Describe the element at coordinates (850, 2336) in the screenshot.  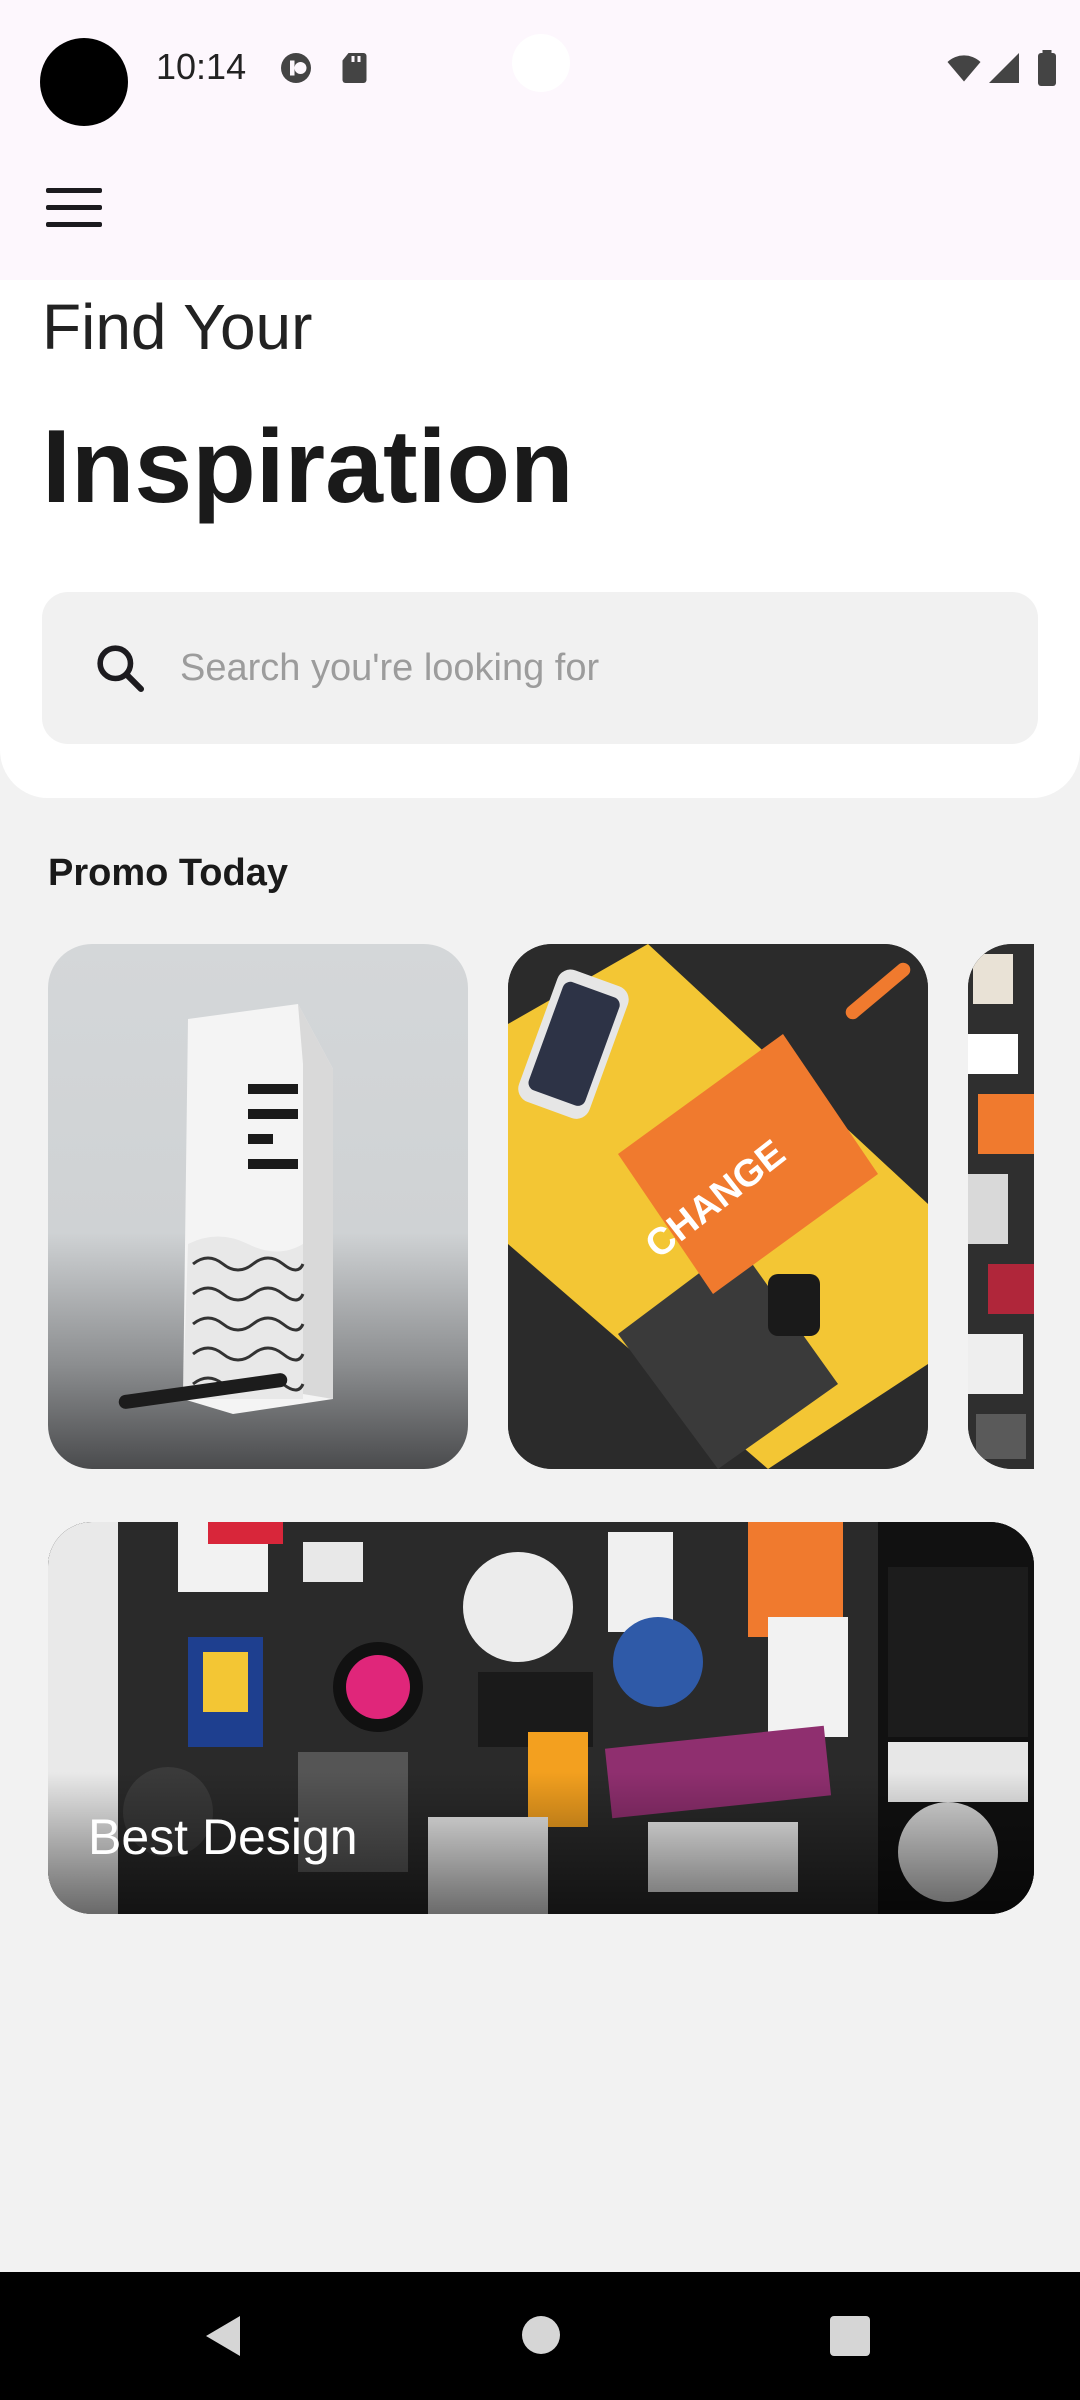
I see `recent-apps-icon` at that location.